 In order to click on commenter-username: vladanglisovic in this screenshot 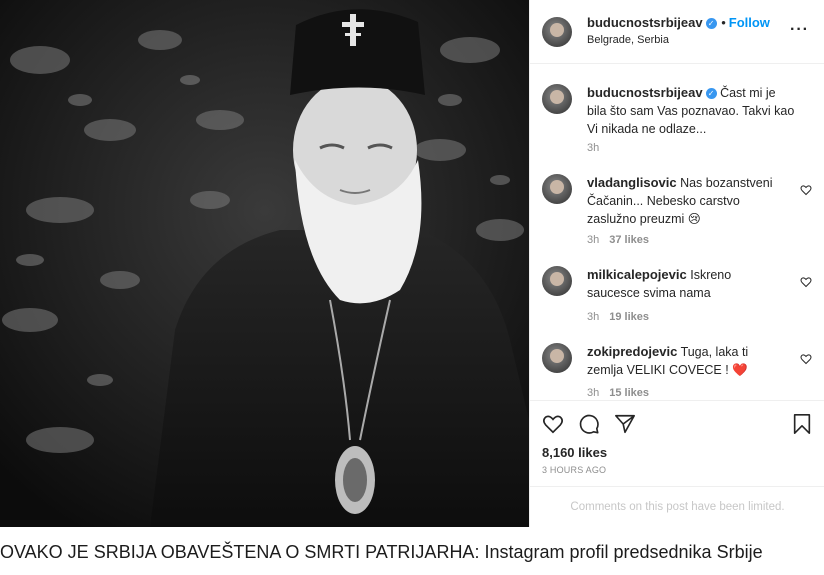, I will do `click(632, 182)`.